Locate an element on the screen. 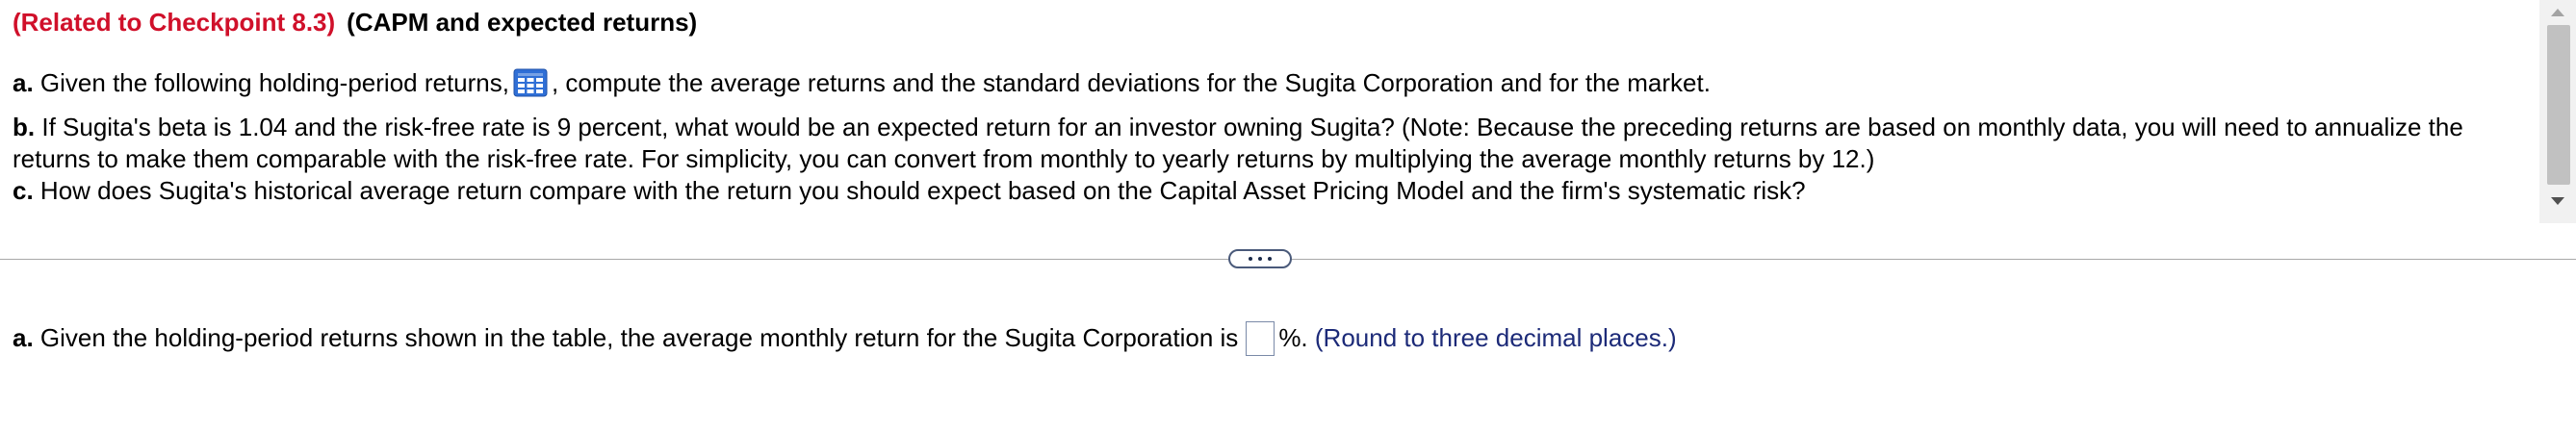 The width and height of the screenshot is (2576, 431). rounding-hint: (Round to three decimal places.) is located at coordinates (1496, 337).